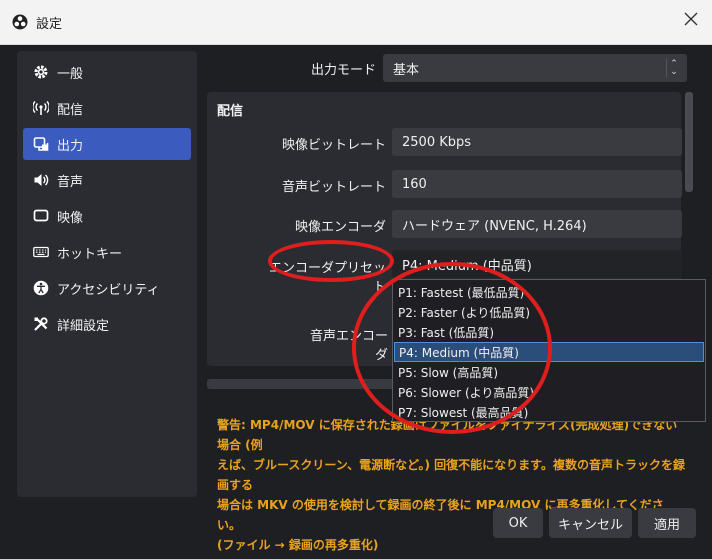  Describe the element at coordinates (437, 142) in the screenshot. I see `video-bitrate-value: 2500 Kbps` at that location.